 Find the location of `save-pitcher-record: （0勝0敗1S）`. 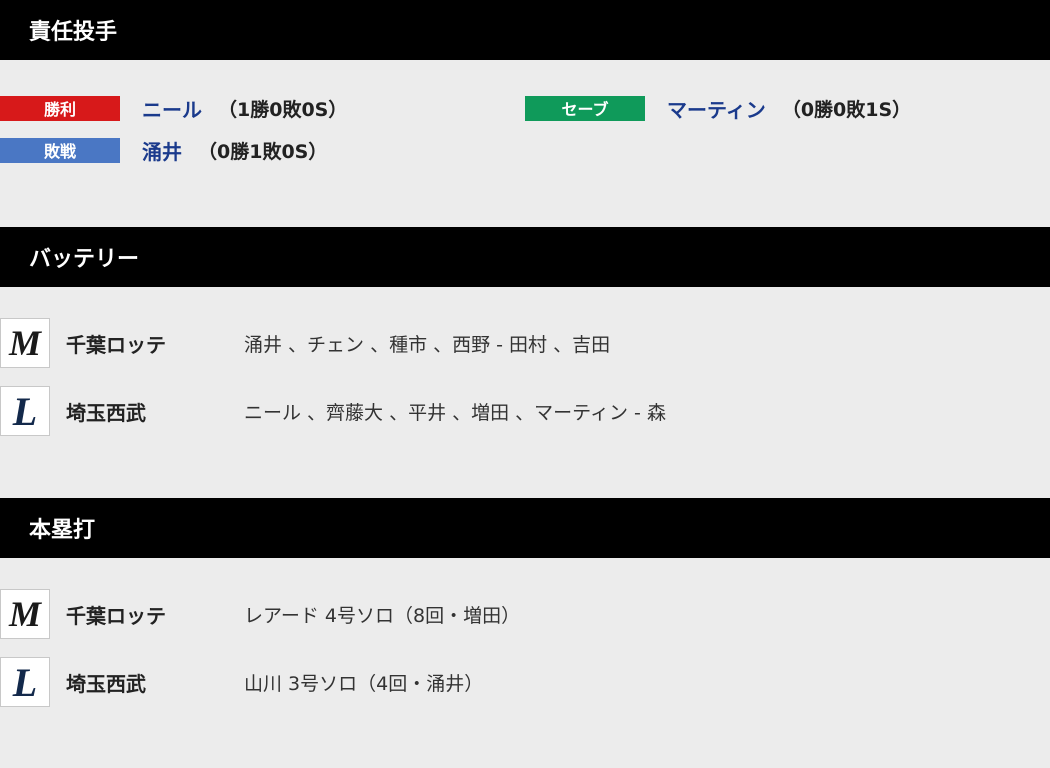

save-pitcher-record: （0勝0敗1S） is located at coordinates (846, 109).